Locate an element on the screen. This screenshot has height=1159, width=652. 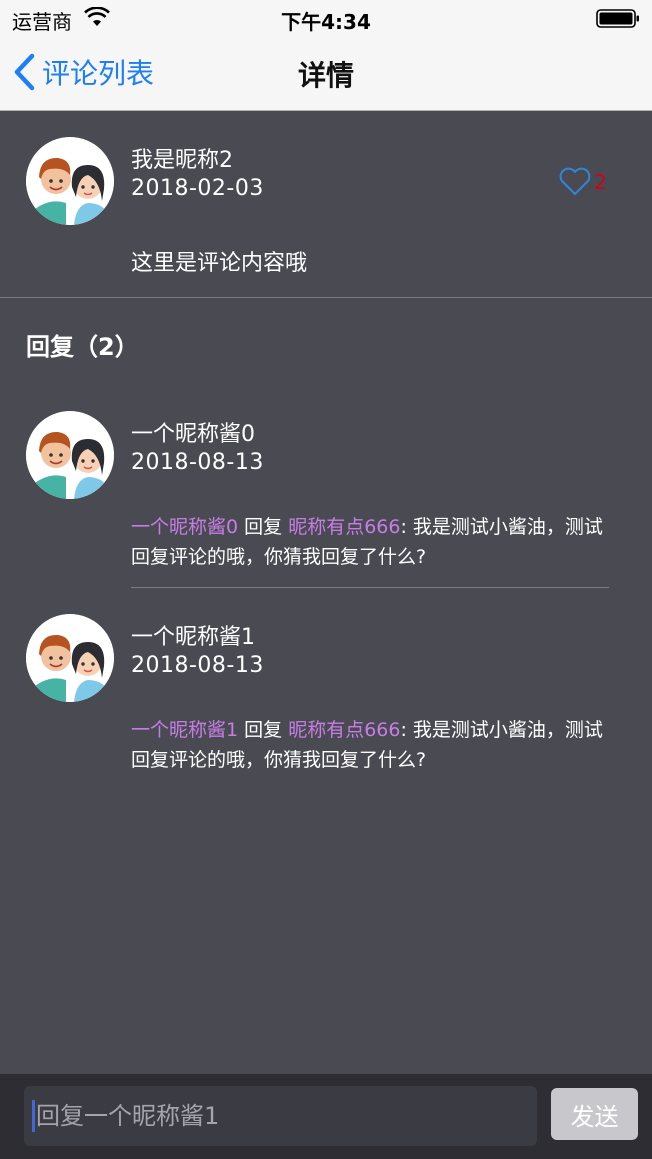
comment-text: 这里是评论内容哦 is located at coordinates (219, 263).